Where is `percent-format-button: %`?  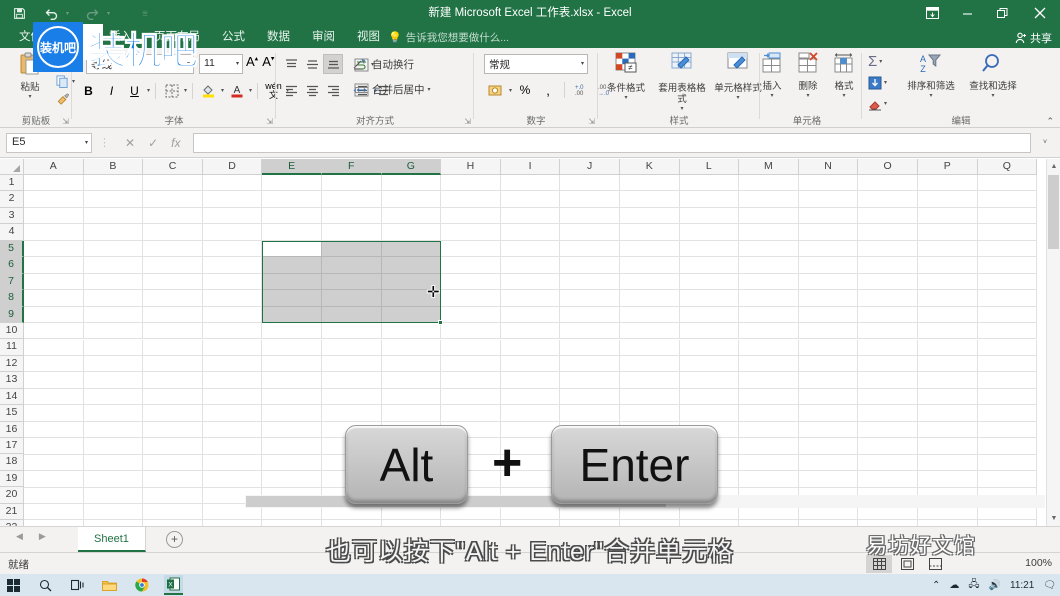 percent-format-button: % is located at coordinates (525, 90).